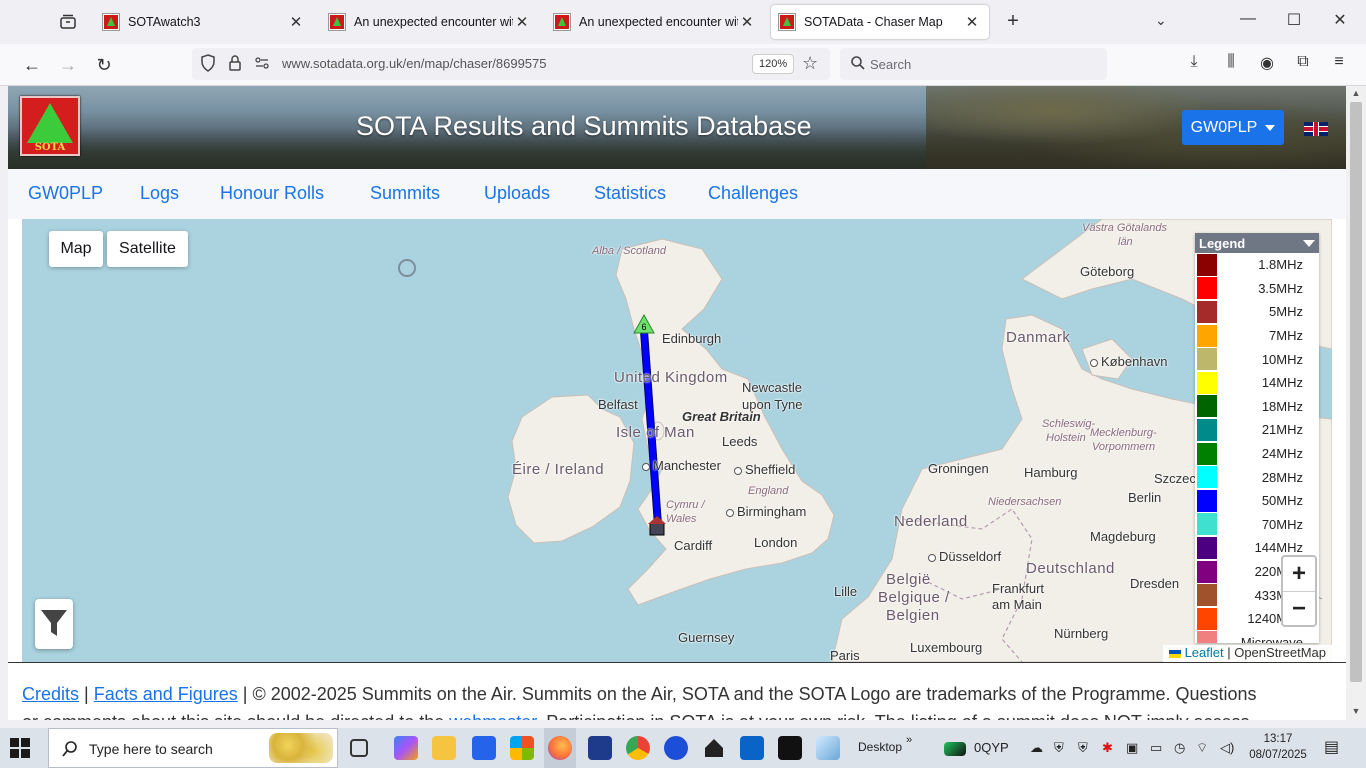 Image resolution: width=1366 pixels, height=768 pixels. What do you see at coordinates (643, 327) in the screenshot?
I see `summit-marker-label: 6` at bounding box center [643, 327].